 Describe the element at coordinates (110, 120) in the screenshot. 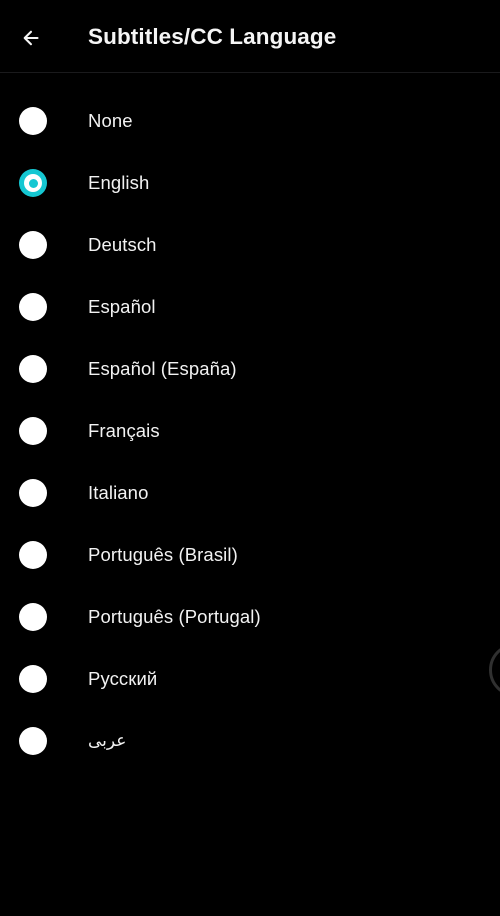

I see `language-option-label: None` at that location.